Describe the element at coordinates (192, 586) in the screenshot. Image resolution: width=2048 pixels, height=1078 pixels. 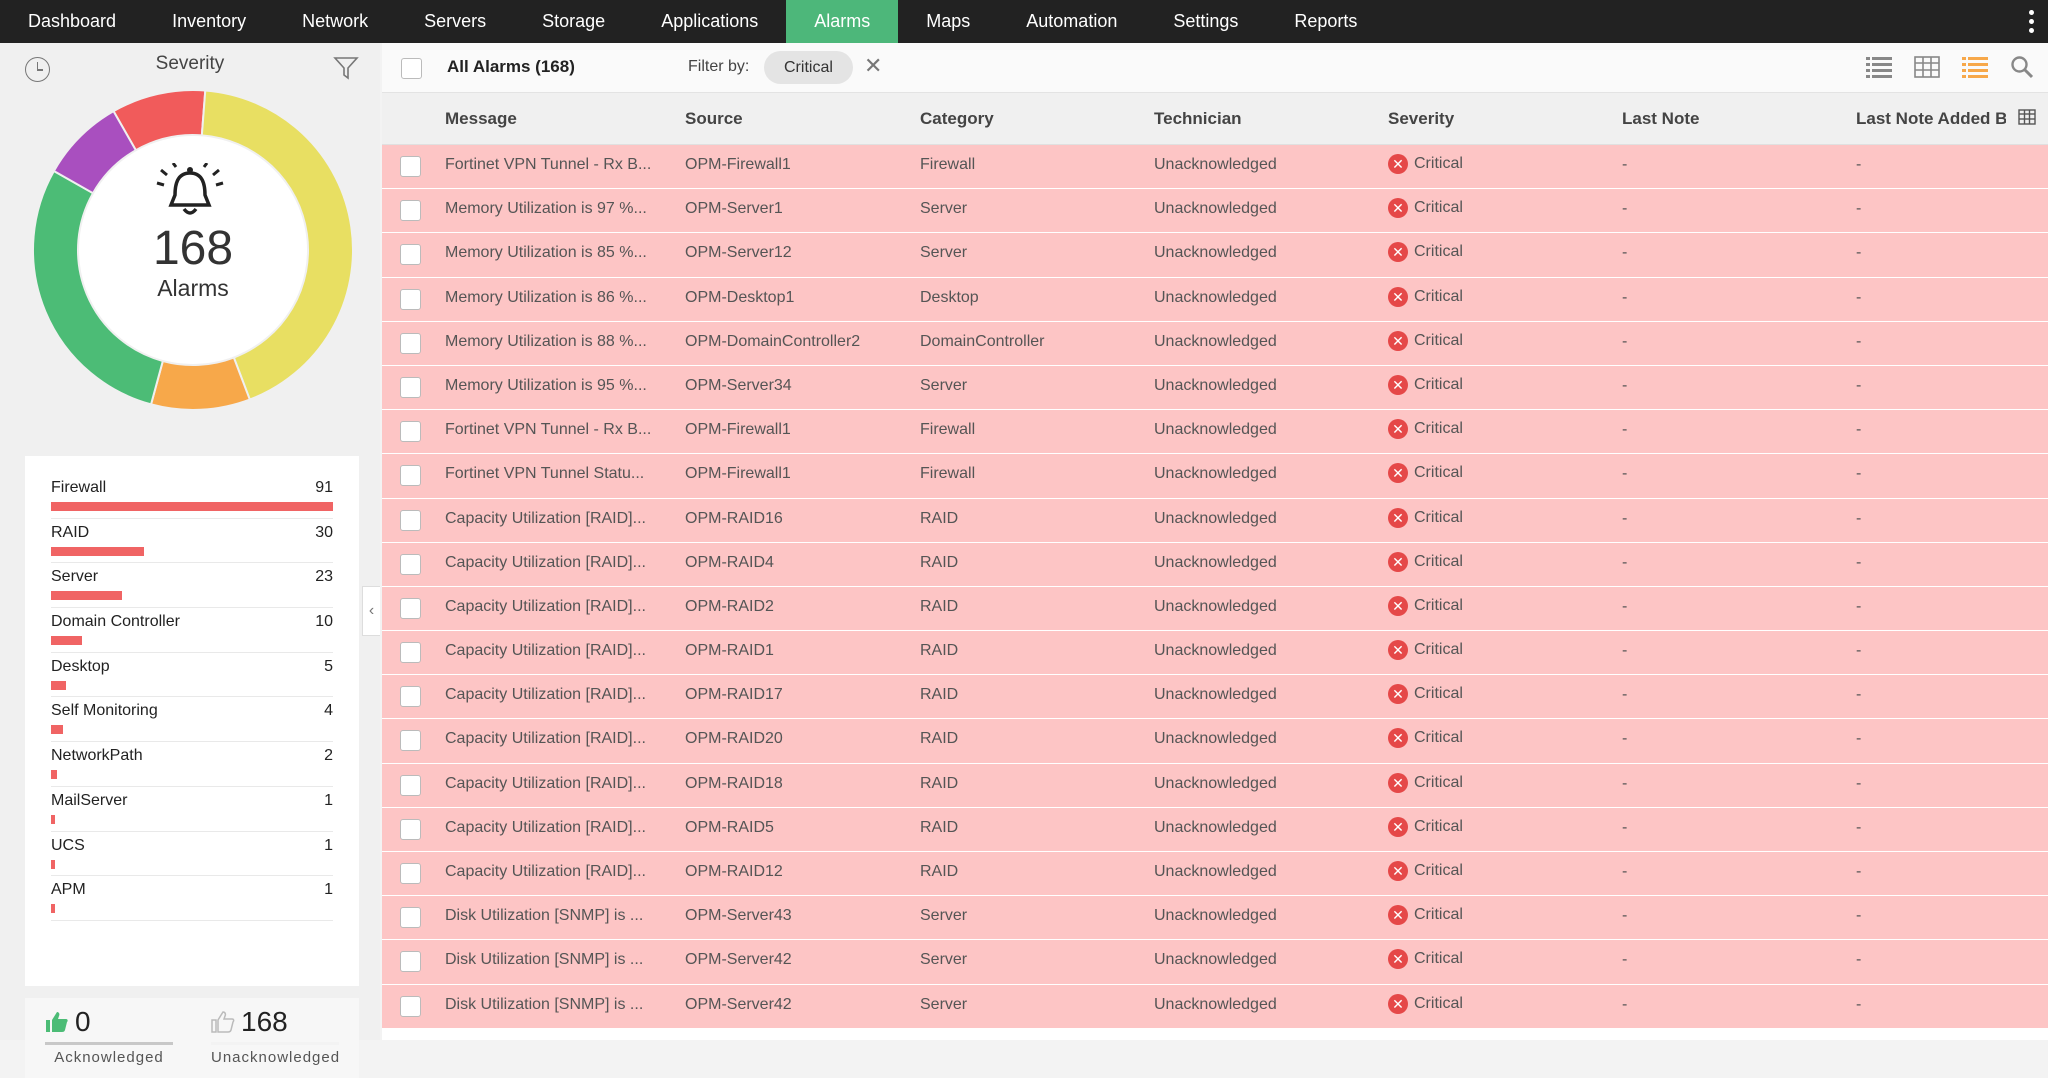
I see `category-row: Server 23` at that location.